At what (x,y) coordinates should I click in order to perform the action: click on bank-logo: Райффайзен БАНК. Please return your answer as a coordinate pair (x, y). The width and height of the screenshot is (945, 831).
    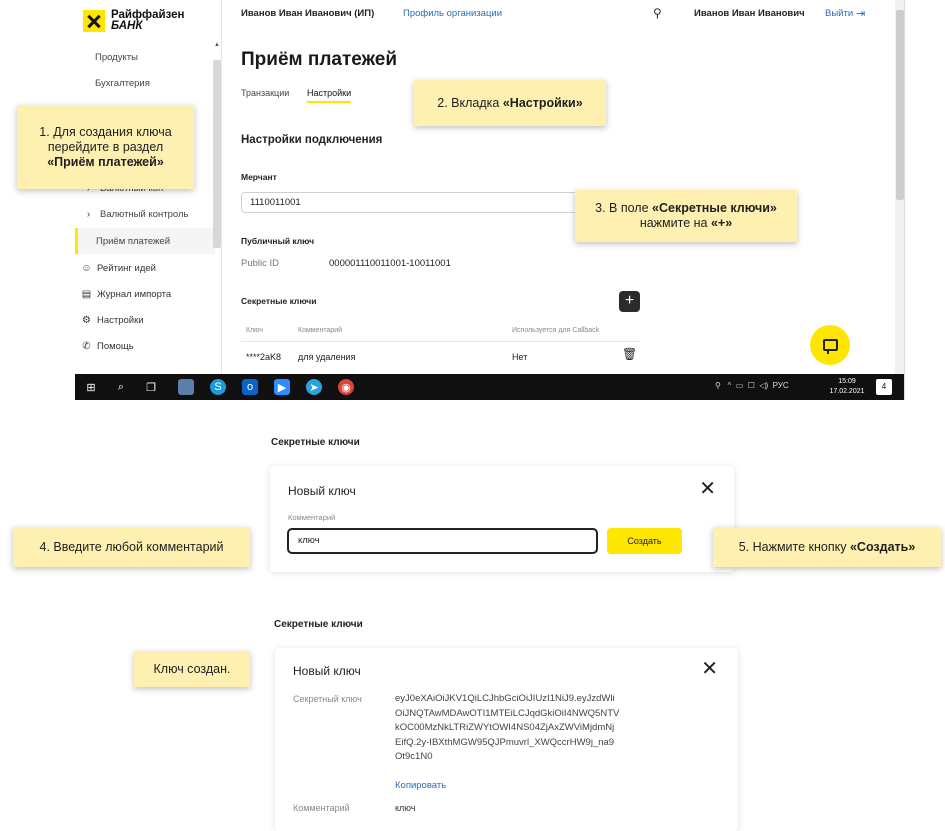
    Looking at the image, I should click on (133, 21).